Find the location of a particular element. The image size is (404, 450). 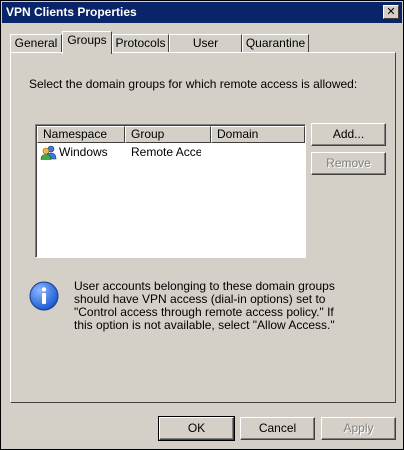

list-item: Windows Remote Acce is located at coordinates (171, 152).